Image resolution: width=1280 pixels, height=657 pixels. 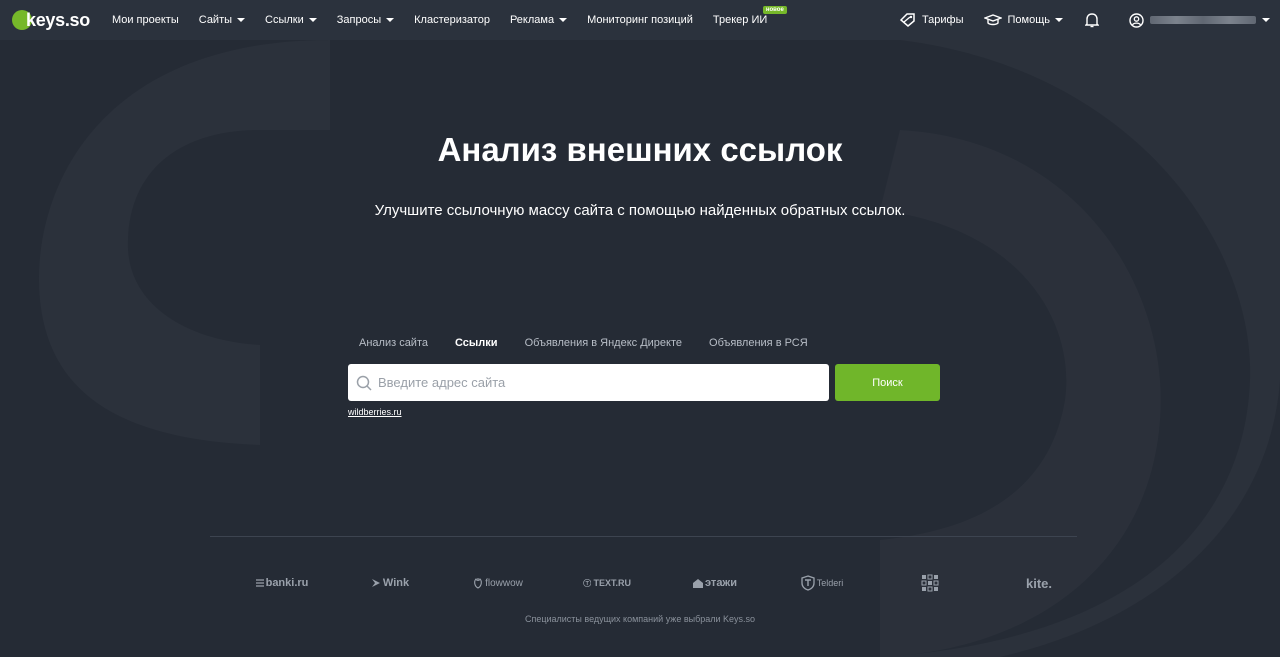 I want to click on tab-rsya-ads: Объявления в РСЯ, so click(x=758, y=343).